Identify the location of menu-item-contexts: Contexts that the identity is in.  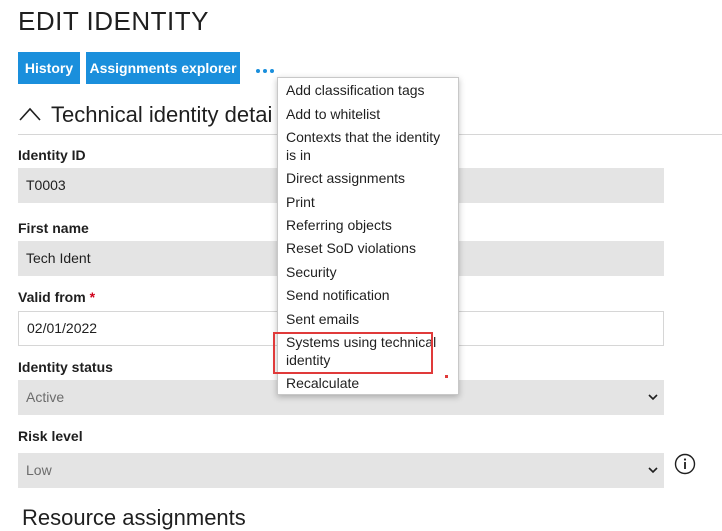
(370, 146).